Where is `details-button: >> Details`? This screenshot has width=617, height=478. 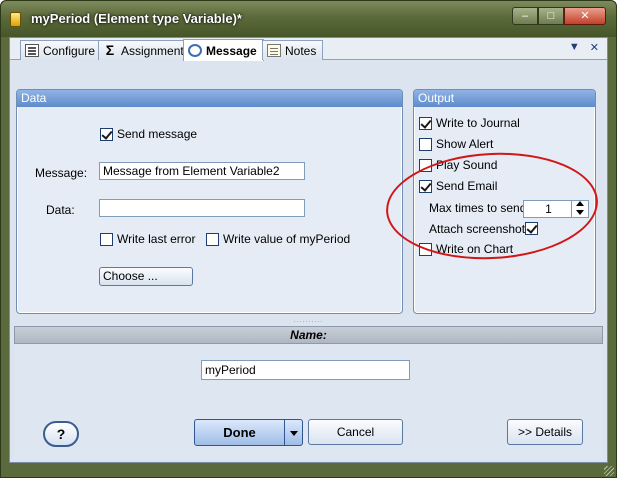
details-button: >> Details is located at coordinates (545, 432).